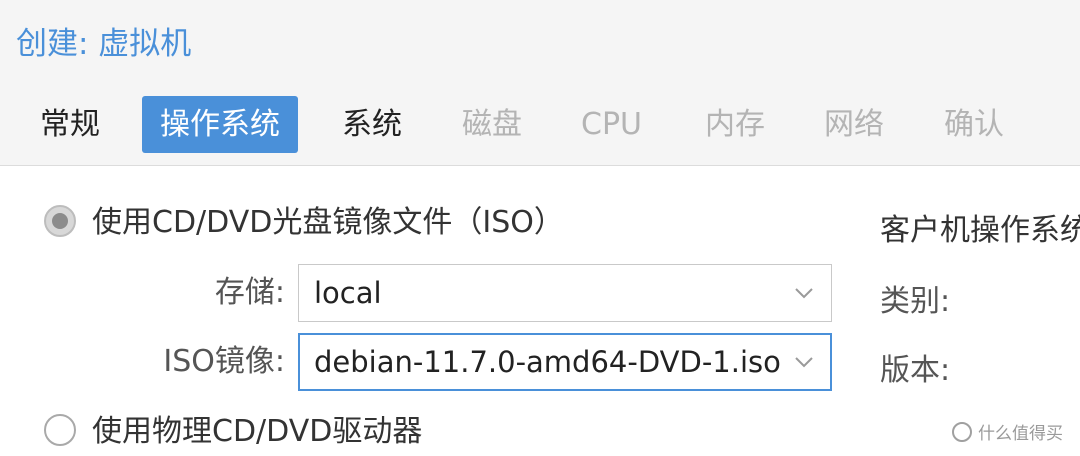 The height and width of the screenshot is (456, 1080). I want to click on iso-image-label: ISO镜像:, so click(224, 361).